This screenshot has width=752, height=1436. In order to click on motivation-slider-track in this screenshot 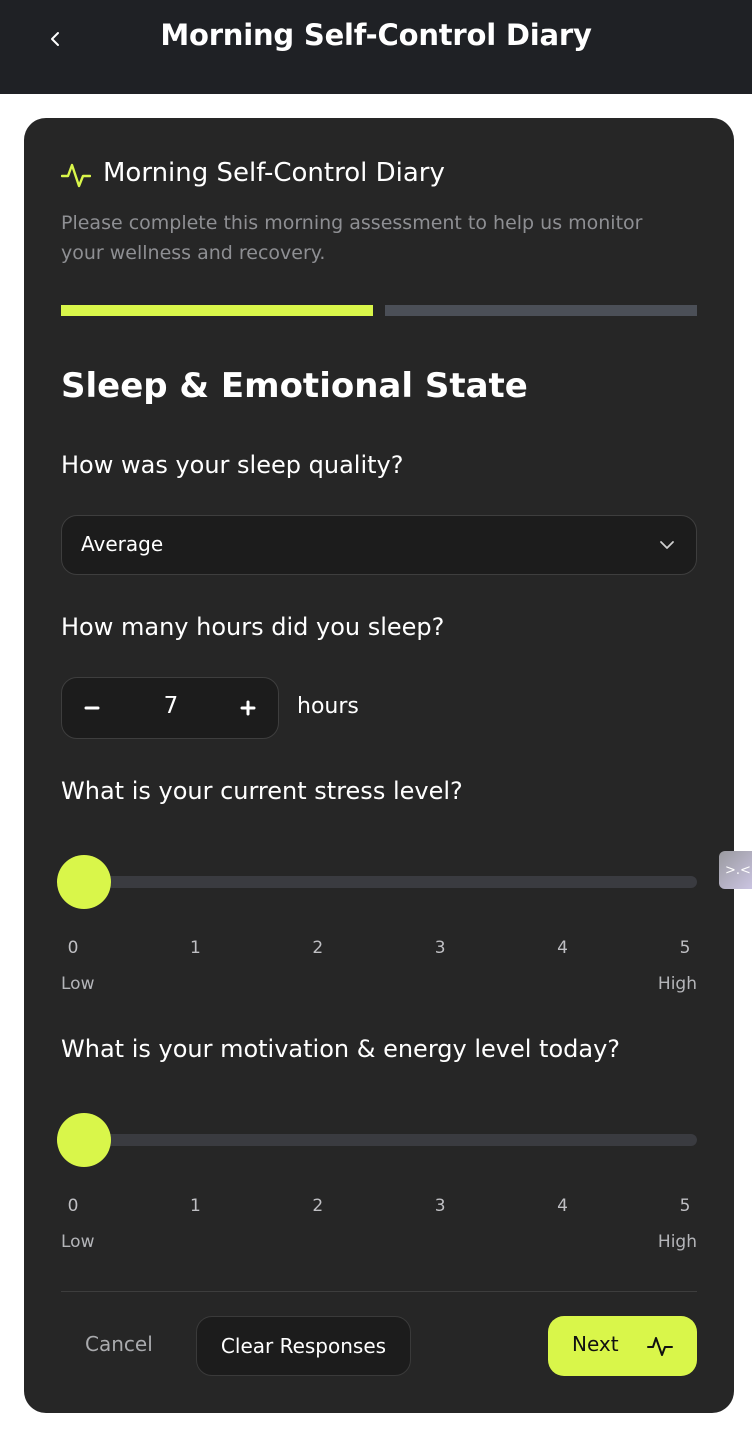, I will do `click(379, 1140)`.